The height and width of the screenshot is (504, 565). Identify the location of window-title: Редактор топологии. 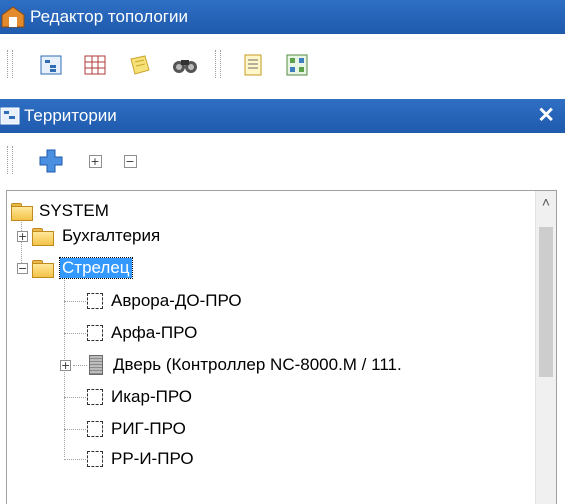
(109, 16).